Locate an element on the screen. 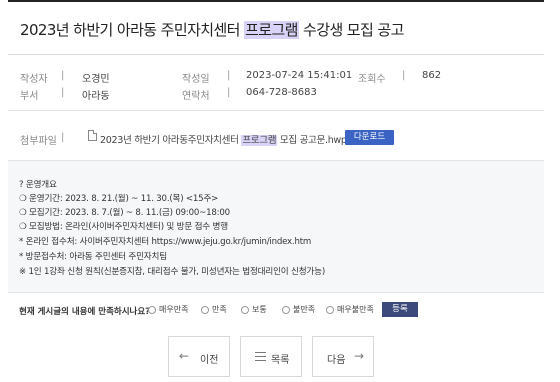 This screenshot has height=382, width=560. list-button: 목록 is located at coordinates (271, 356).